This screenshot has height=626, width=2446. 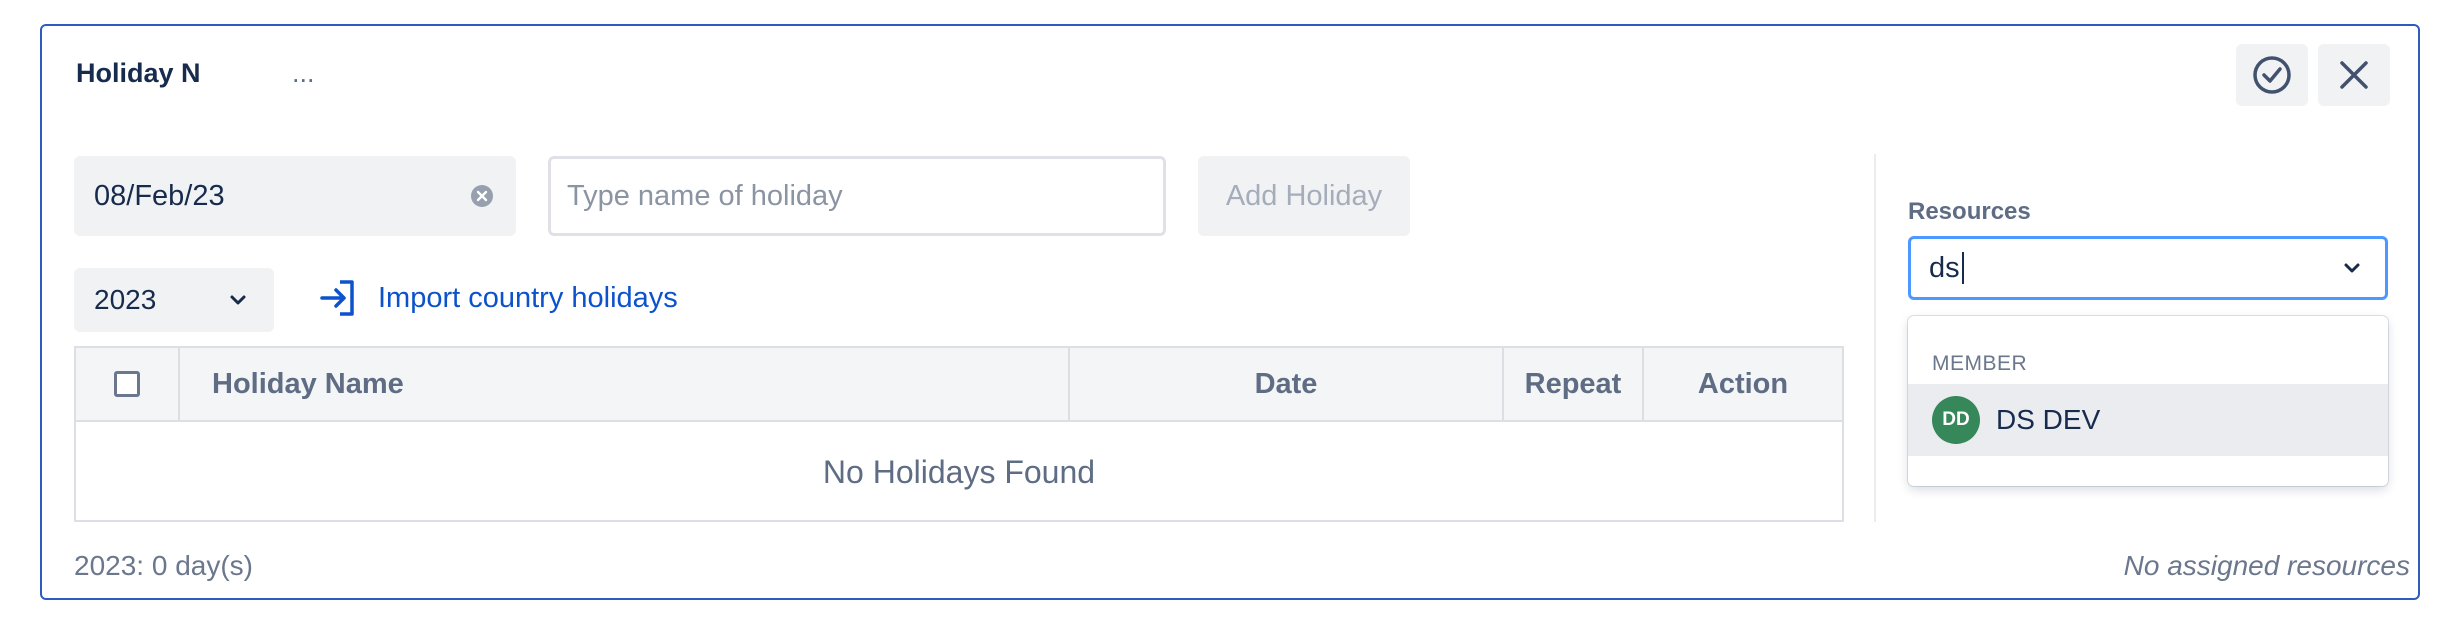 What do you see at coordinates (2148, 420) in the screenshot?
I see `dropdown-option-ds-dev: DD DS DEV` at bounding box center [2148, 420].